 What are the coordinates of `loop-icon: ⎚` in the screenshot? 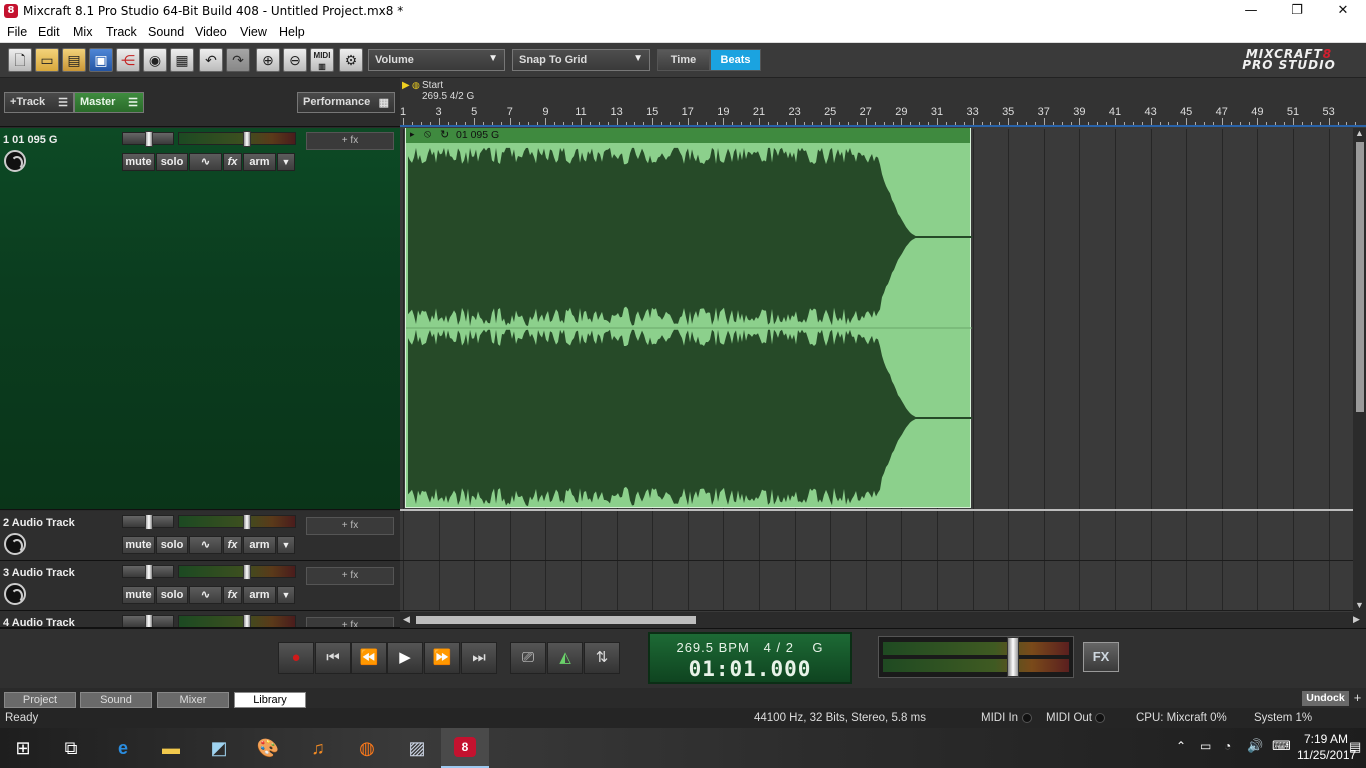 It's located at (528, 658).